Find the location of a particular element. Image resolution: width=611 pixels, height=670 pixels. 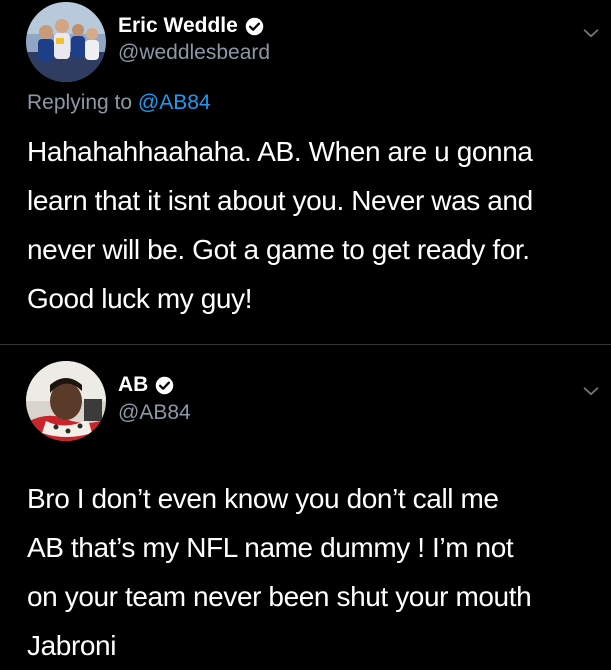

mention-link: @AB84 is located at coordinates (174, 102).